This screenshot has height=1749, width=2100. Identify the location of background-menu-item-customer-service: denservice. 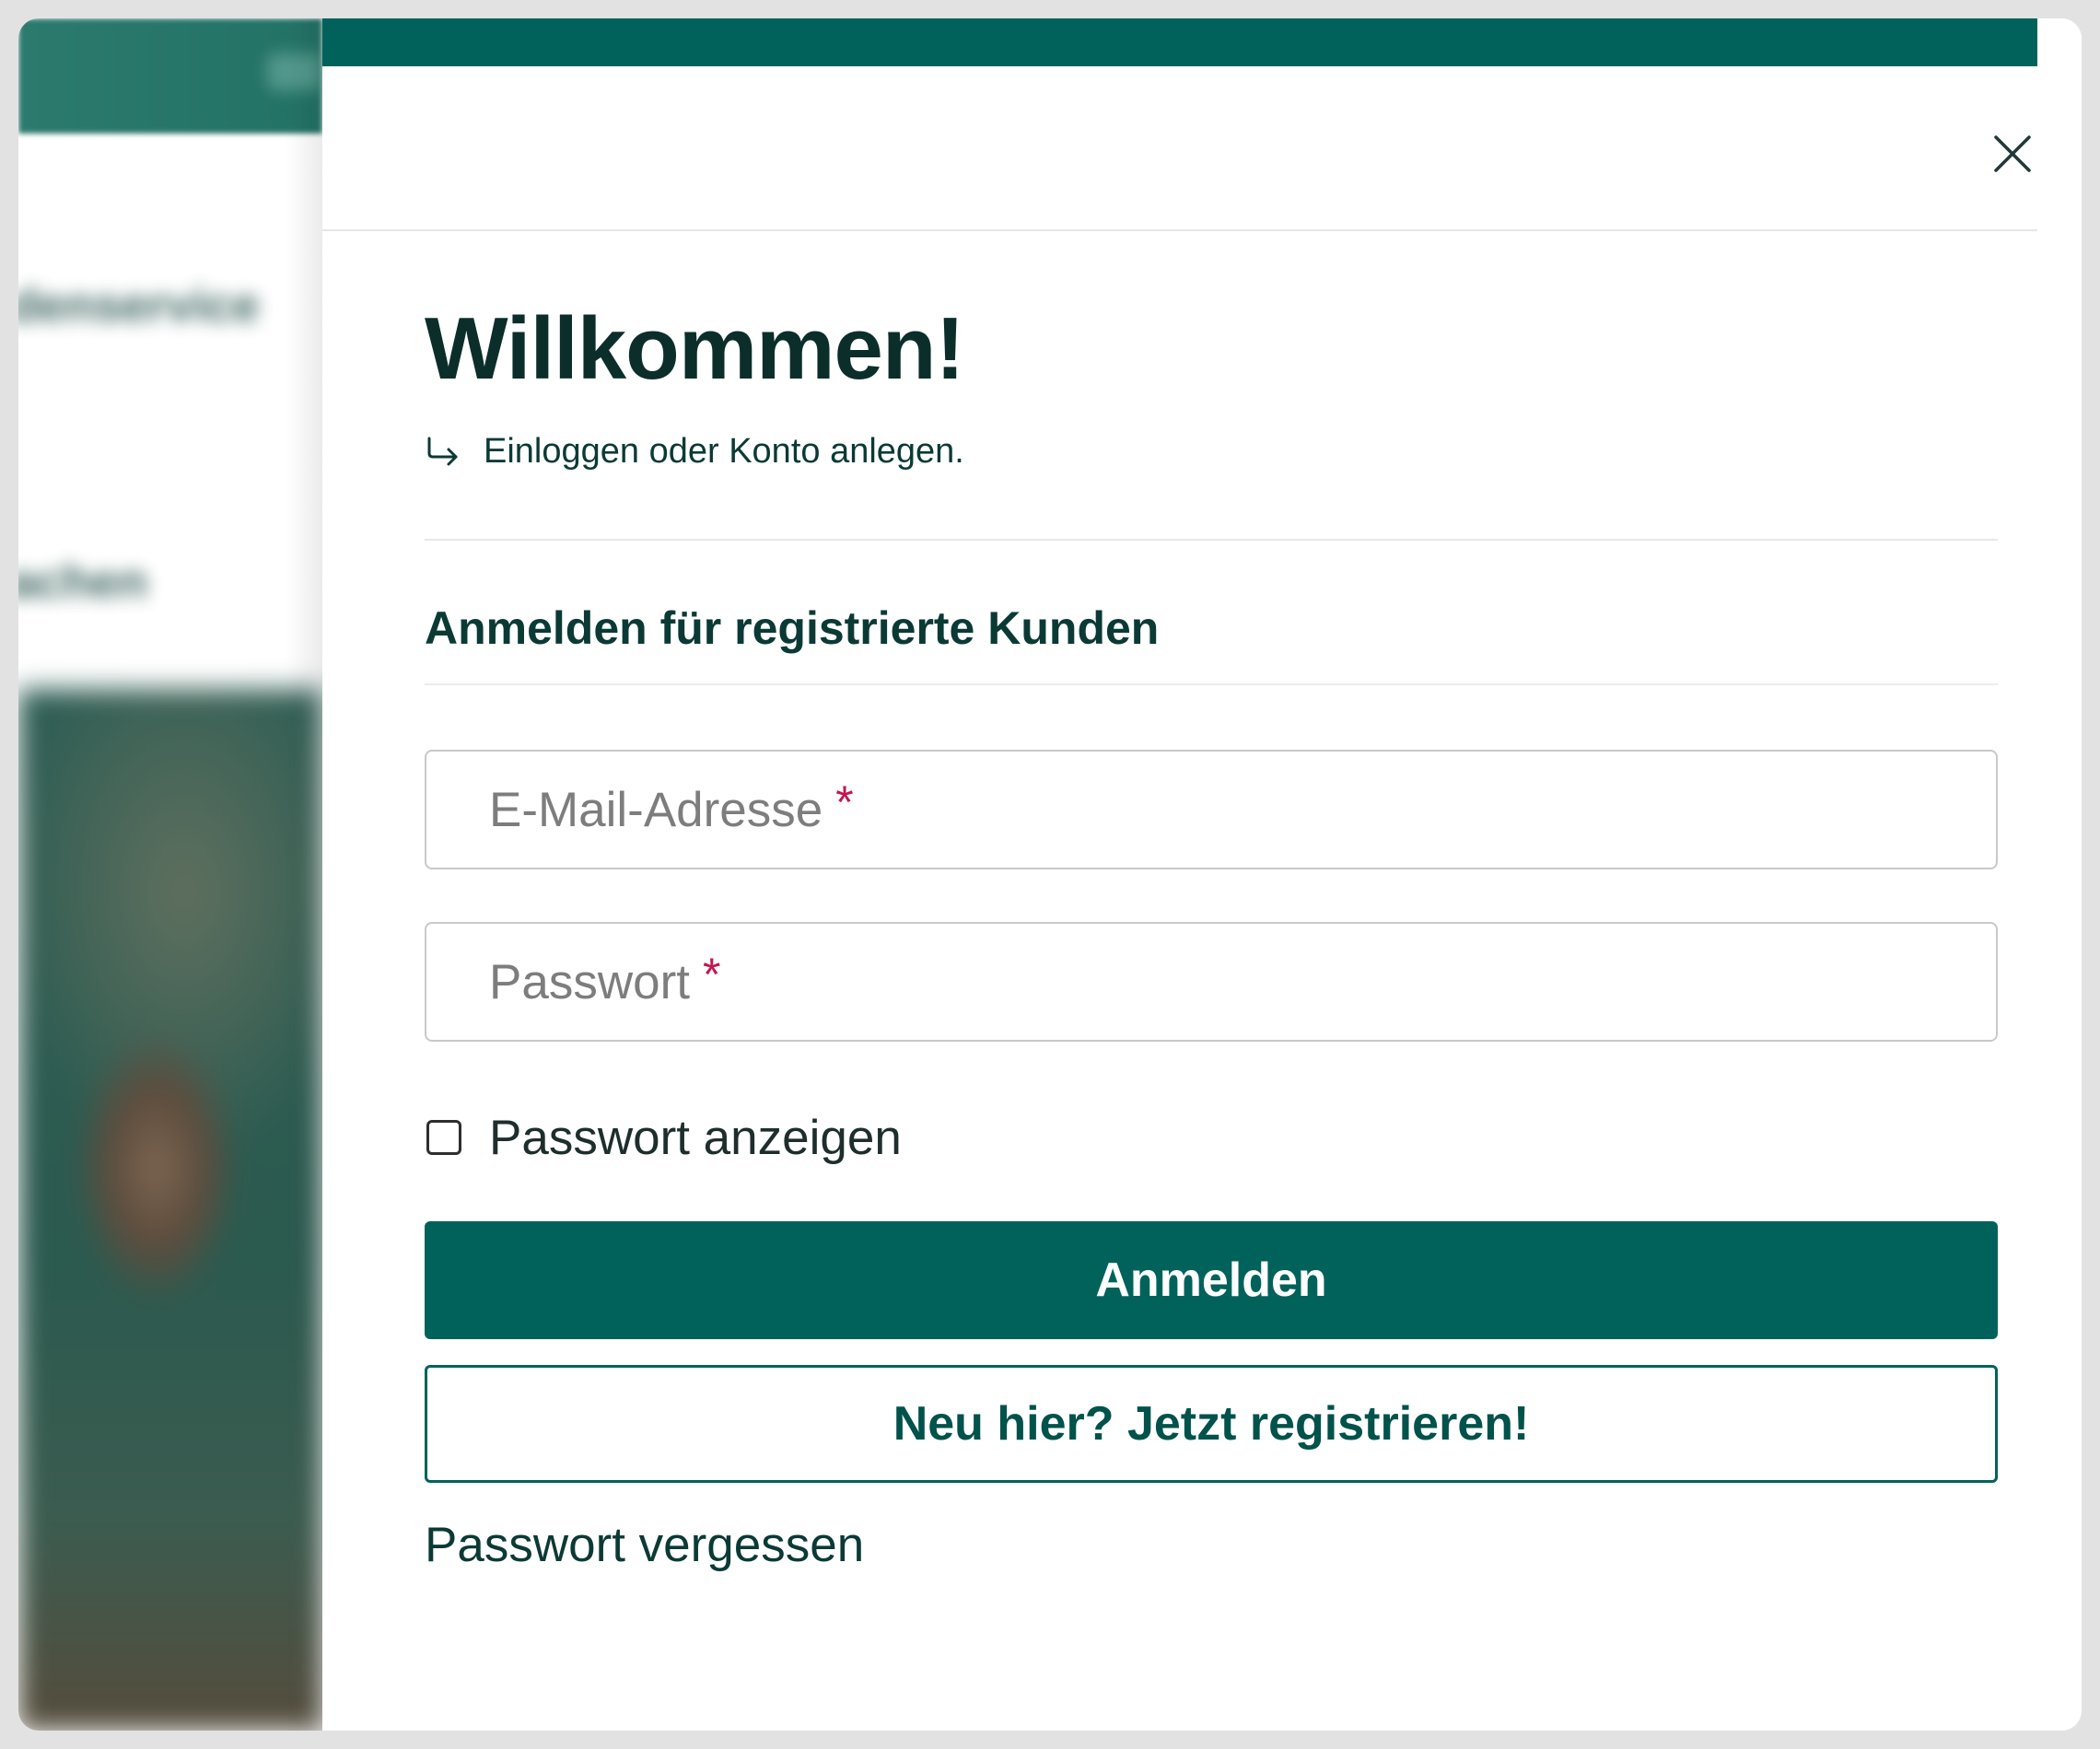
(139, 305).